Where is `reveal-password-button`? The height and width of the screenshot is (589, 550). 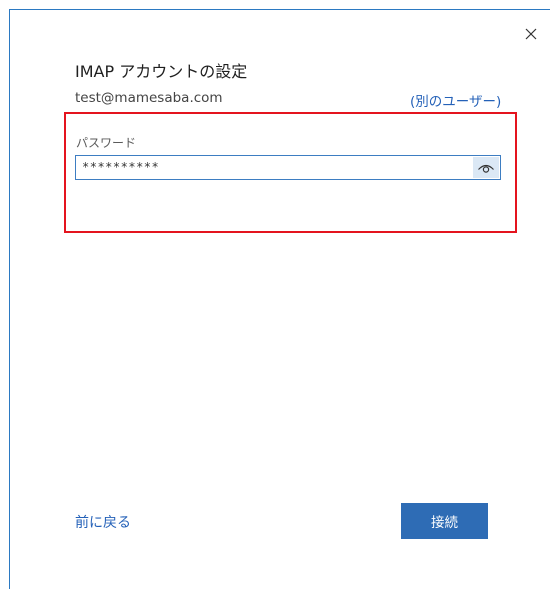 reveal-password-button is located at coordinates (486, 167).